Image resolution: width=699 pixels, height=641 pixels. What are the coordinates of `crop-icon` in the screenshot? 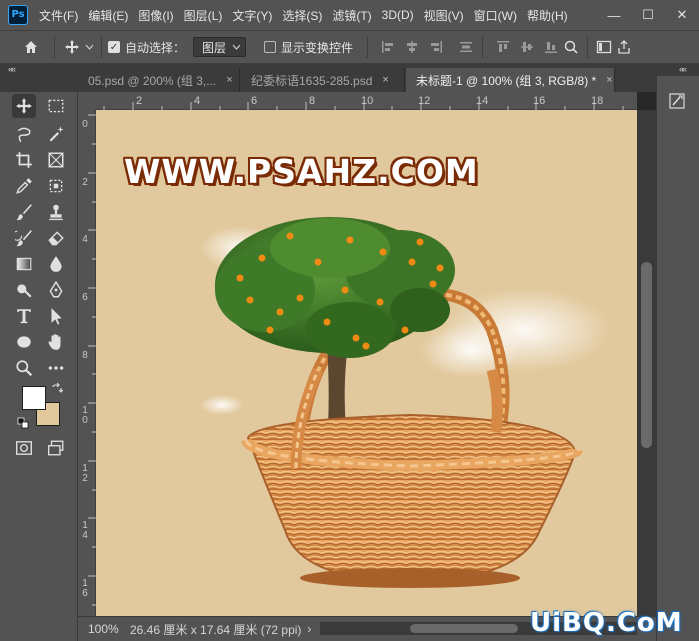 It's located at (24, 160).